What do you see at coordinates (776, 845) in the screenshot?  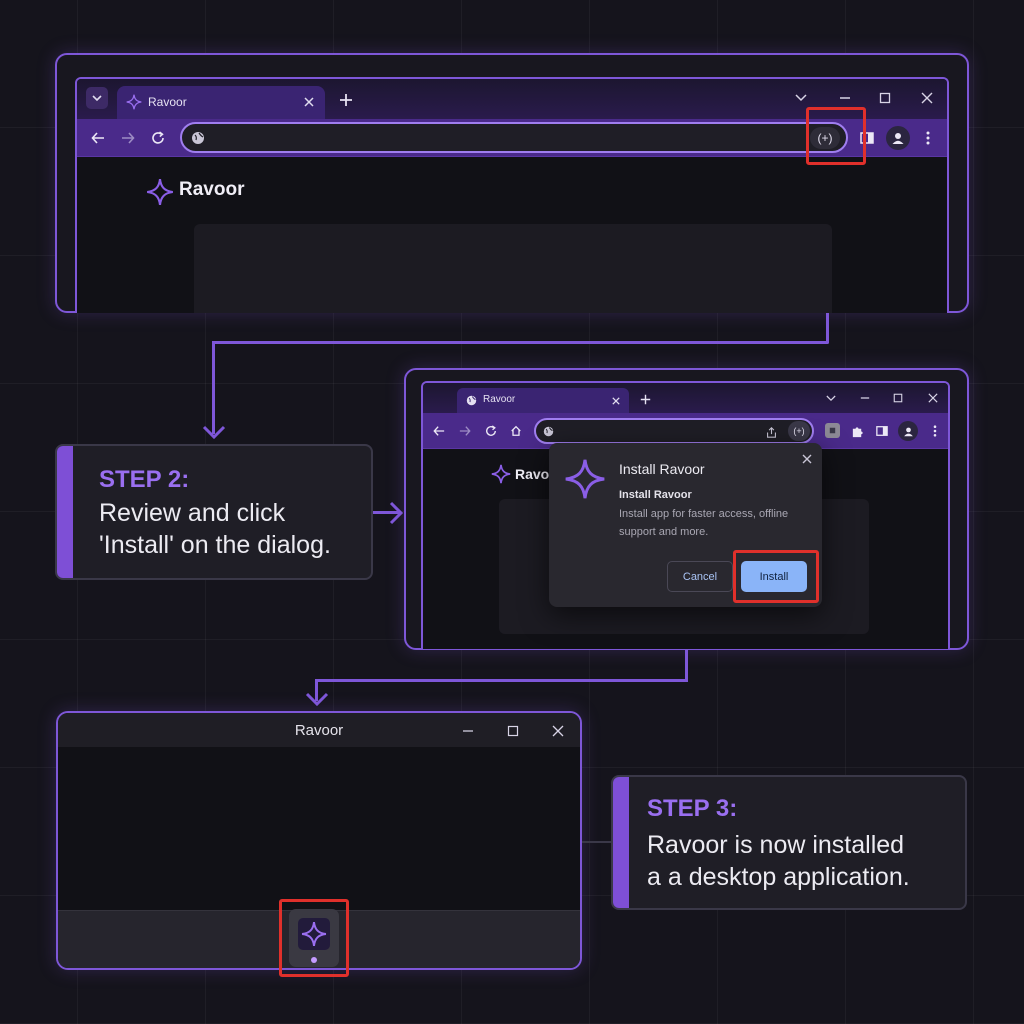 I see `step3-body-line1: Ravoor is now installed` at bounding box center [776, 845].